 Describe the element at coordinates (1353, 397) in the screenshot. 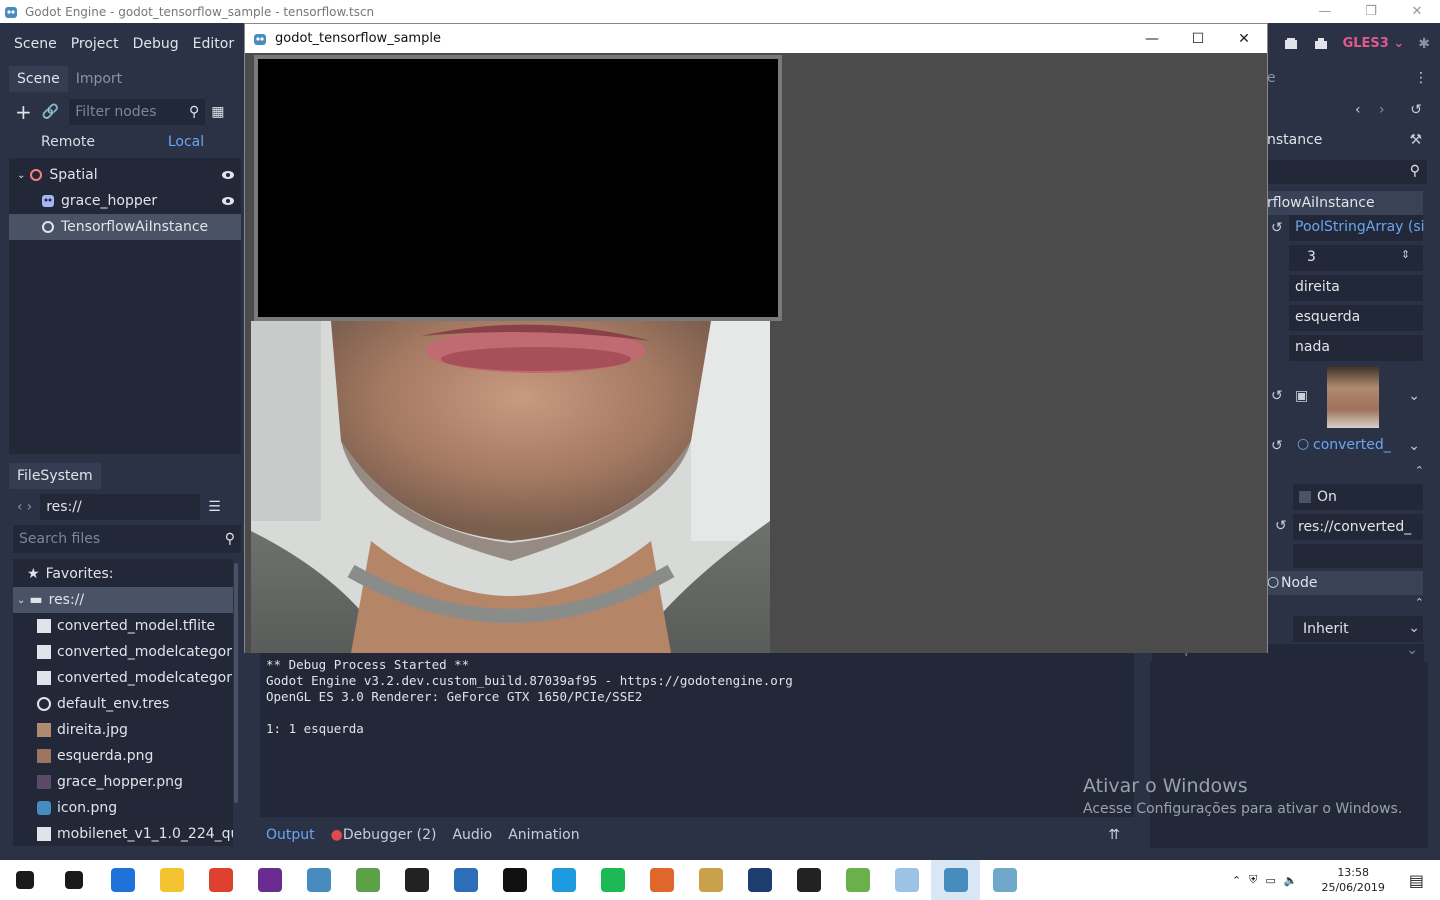

I see `texture-preview` at that location.